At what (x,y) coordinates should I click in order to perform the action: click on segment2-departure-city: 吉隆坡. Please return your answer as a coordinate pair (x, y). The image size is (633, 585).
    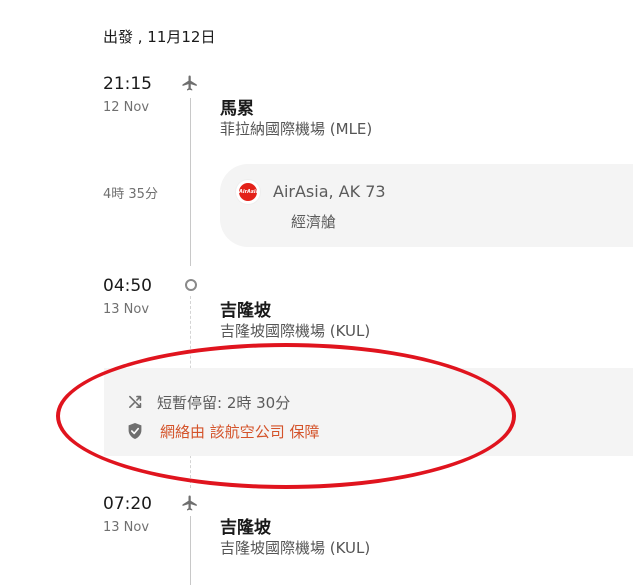
    Looking at the image, I should click on (245, 528).